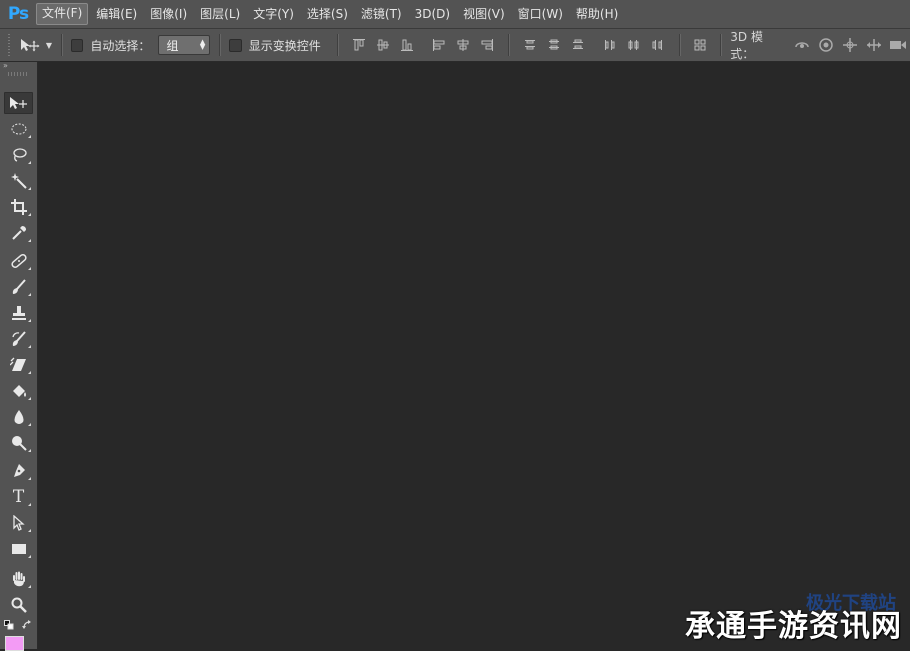  I want to click on crop-tool, so click(18, 207).